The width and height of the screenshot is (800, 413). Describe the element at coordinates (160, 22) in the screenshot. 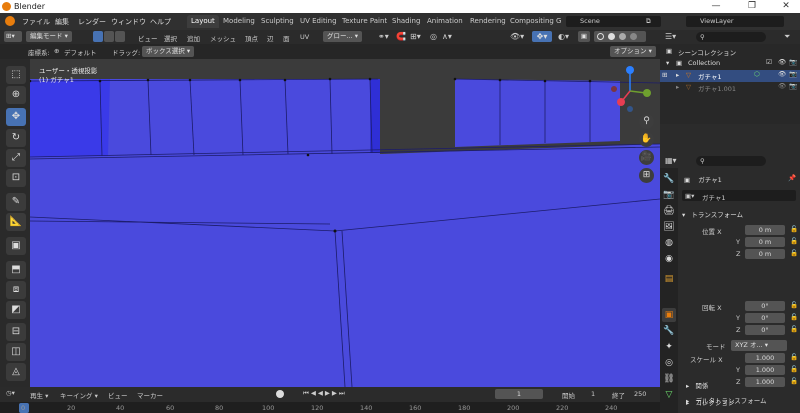

I see `menu-help: ヘルプ` at that location.